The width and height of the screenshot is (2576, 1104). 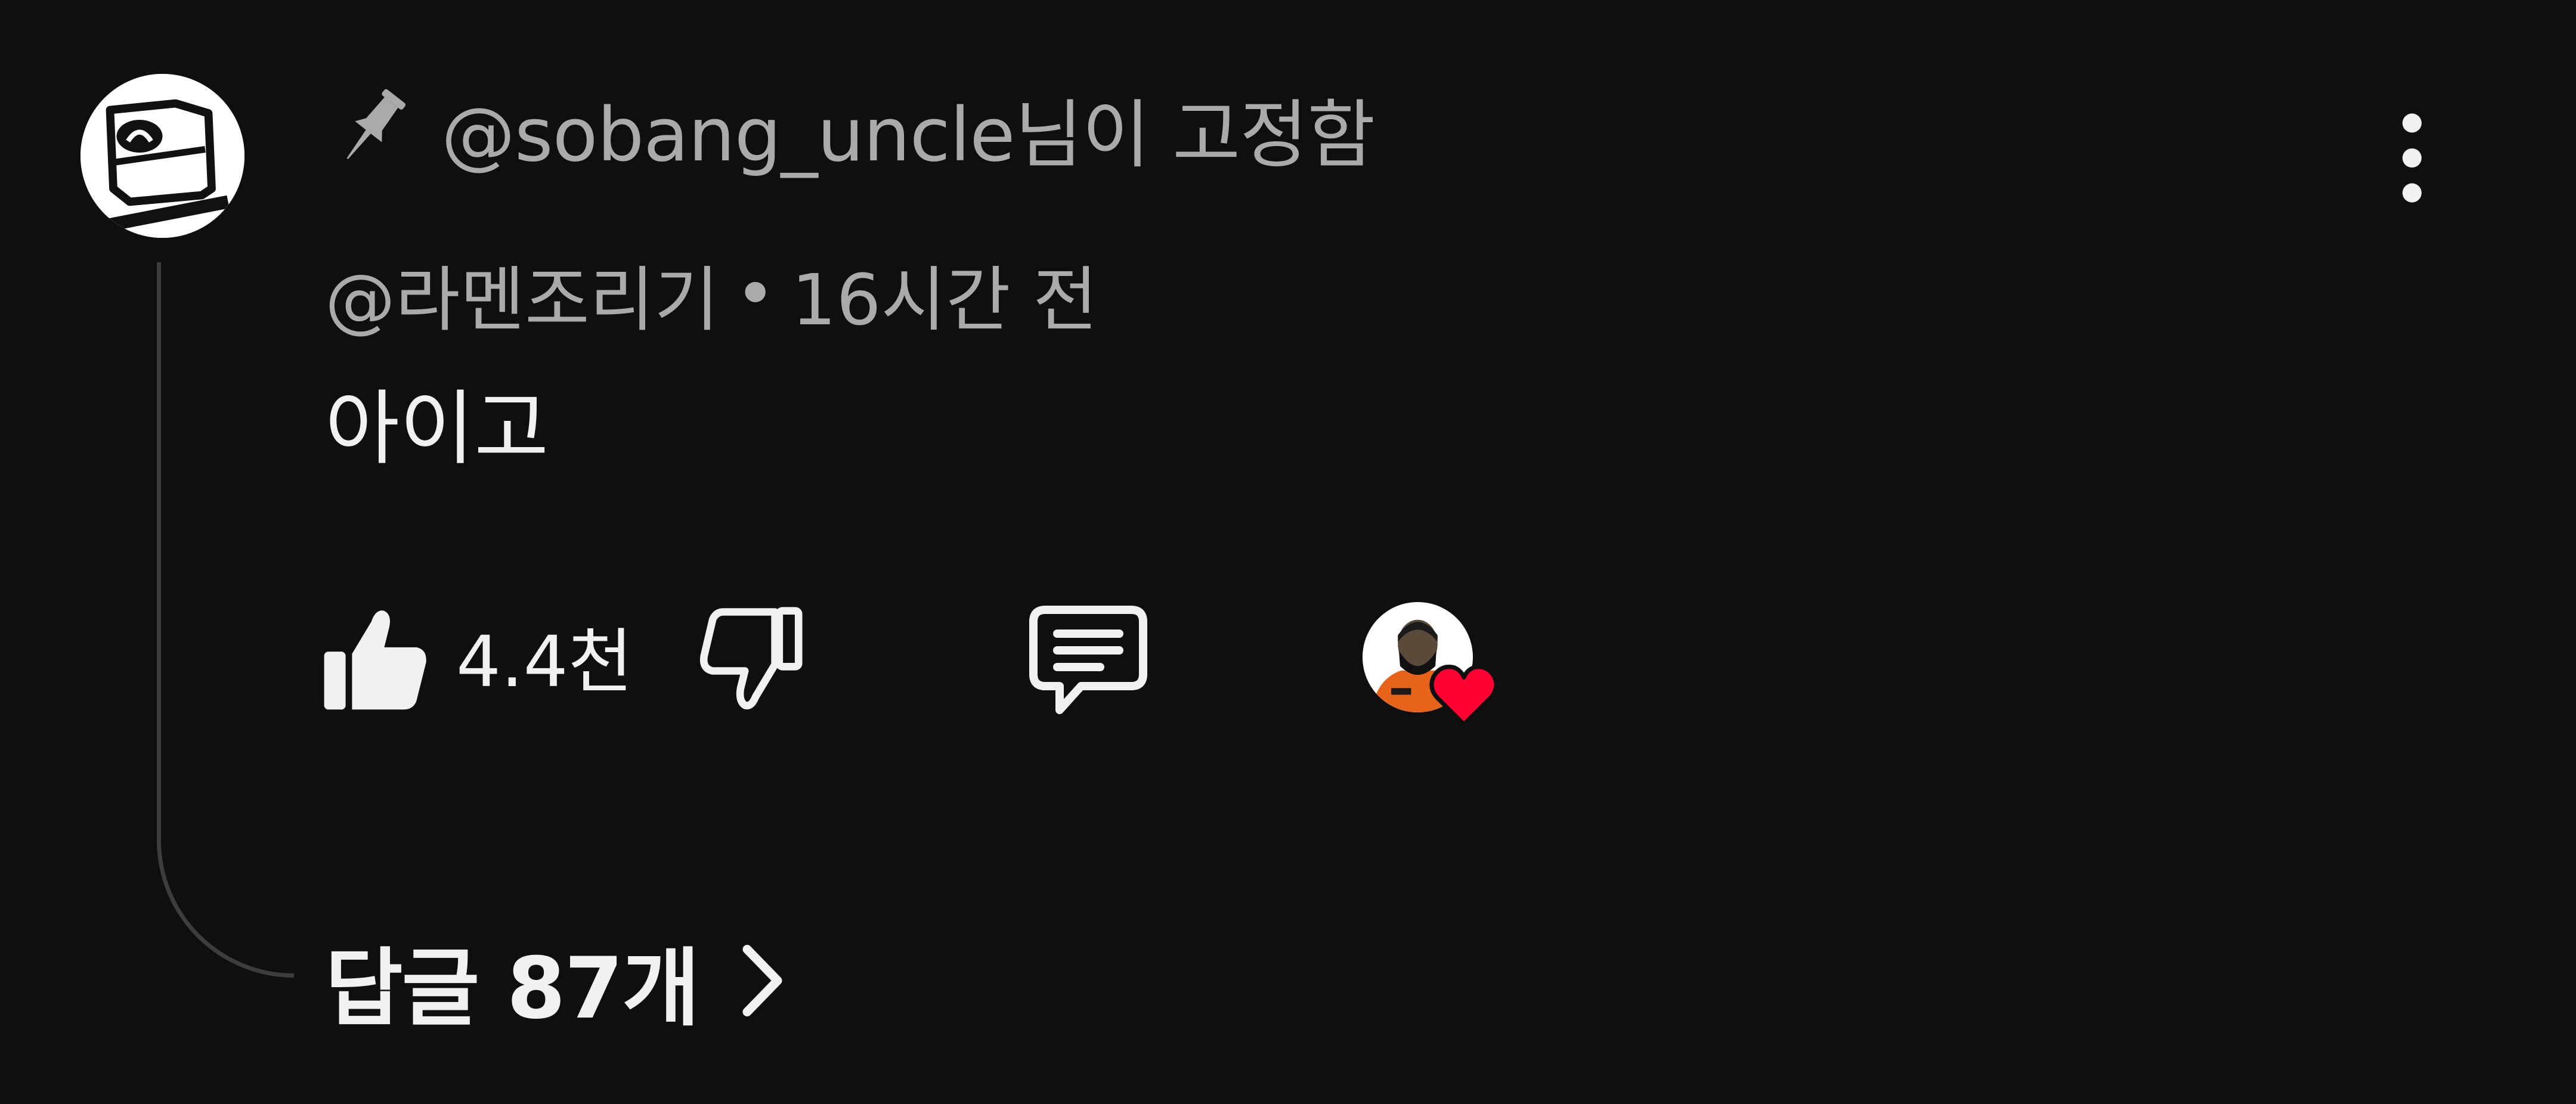 What do you see at coordinates (1463, 696) in the screenshot?
I see `heart-icon` at bounding box center [1463, 696].